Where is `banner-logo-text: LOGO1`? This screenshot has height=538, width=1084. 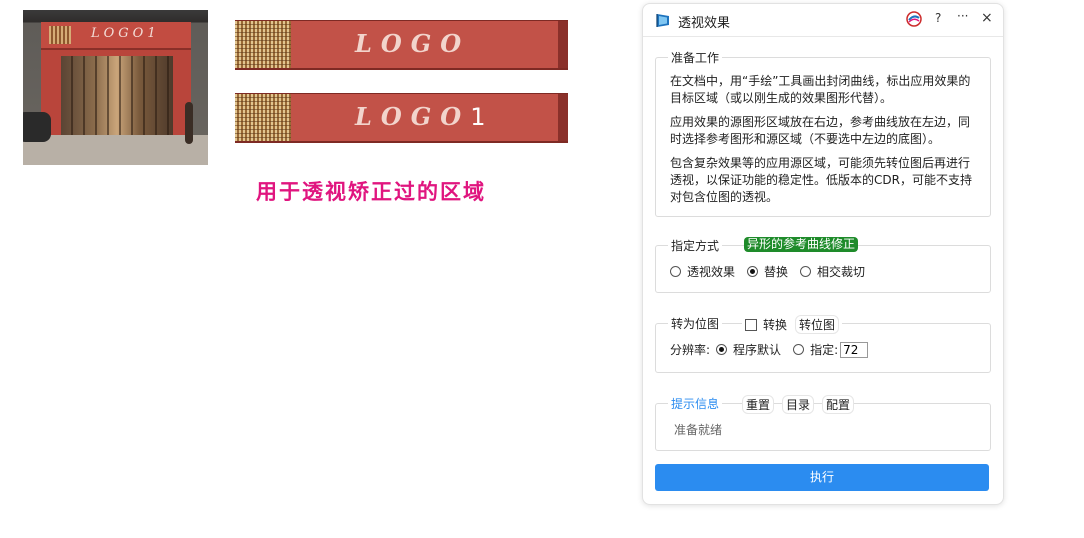
banner-logo-text: LOGO1 is located at coordinates (420, 116).